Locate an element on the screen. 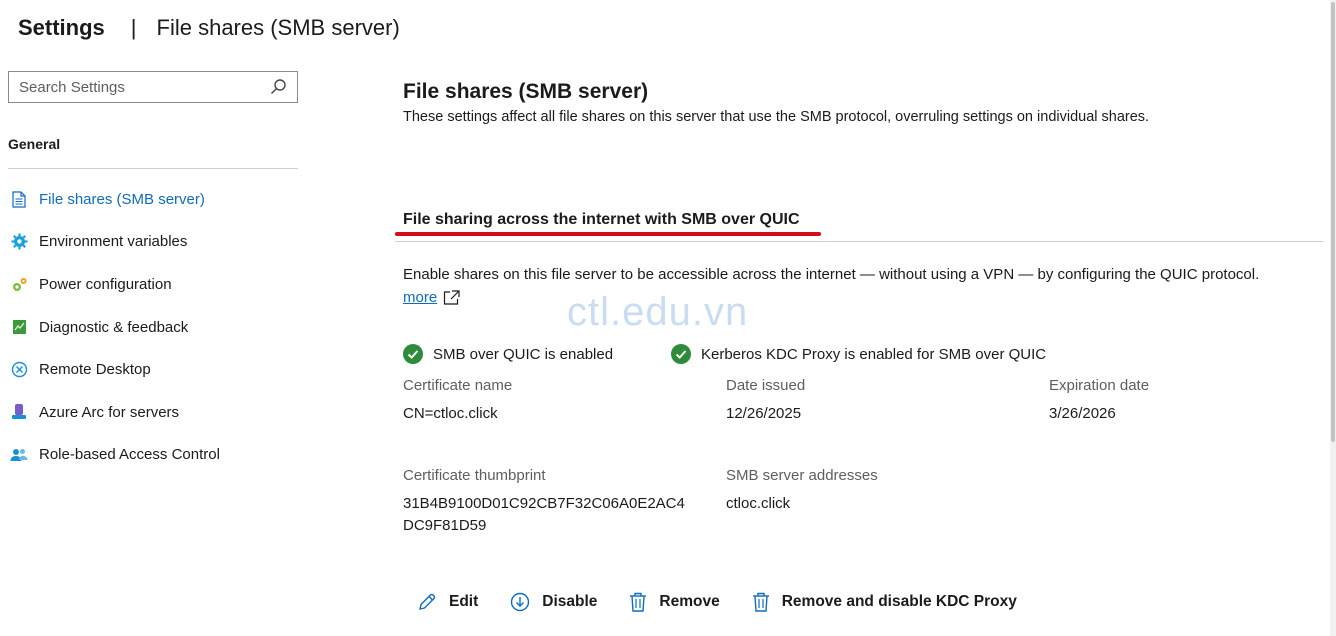 The image size is (1336, 636). sidebar-item-azure-arc: Azure Arc for servers is located at coordinates (155, 412).